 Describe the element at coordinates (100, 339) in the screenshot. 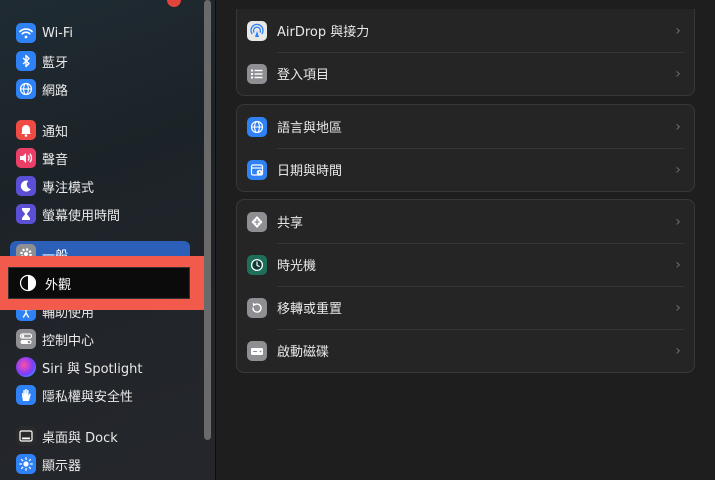

I see `sidebar-item-control-center: 控制中心` at that location.